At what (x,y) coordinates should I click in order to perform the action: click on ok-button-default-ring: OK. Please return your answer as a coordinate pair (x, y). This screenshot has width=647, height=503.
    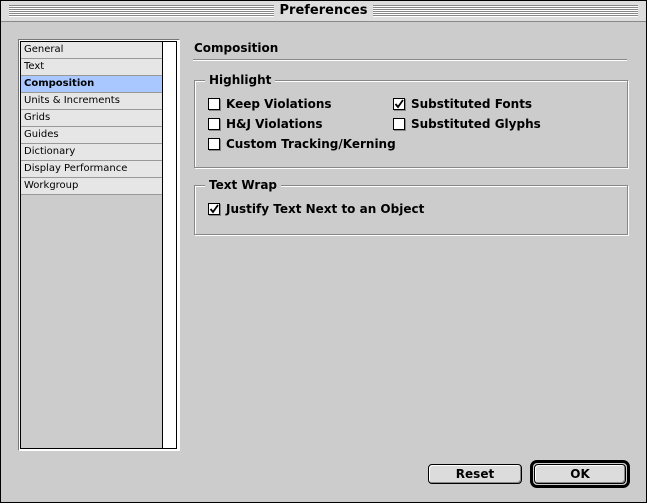
    Looking at the image, I should click on (580, 474).